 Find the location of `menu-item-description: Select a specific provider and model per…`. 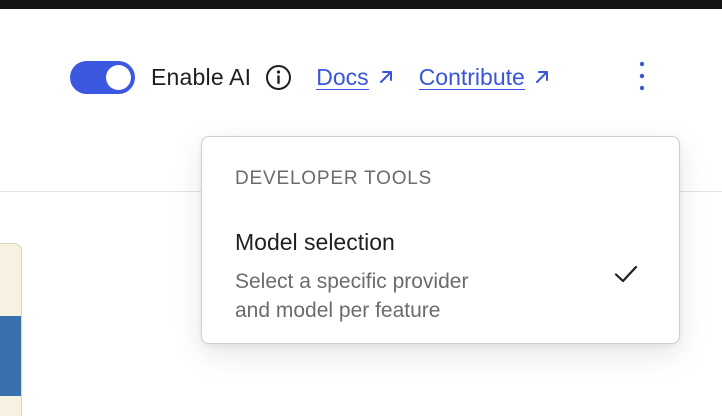

menu-item-description: Select a specific provider and model per… is located at coordinates (400, 296).